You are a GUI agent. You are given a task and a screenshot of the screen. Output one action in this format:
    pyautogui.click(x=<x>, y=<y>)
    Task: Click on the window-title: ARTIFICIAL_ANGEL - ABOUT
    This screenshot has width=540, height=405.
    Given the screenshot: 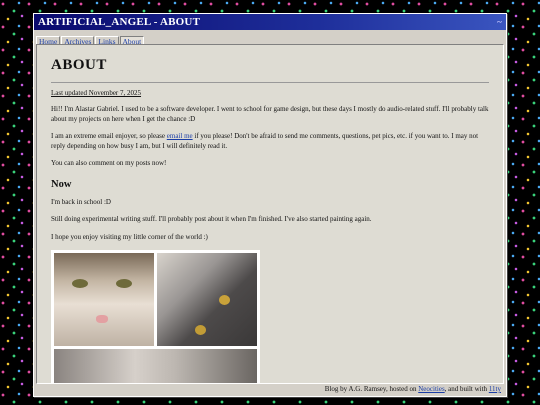 What is the action you would take?
    pyautogui.click(x=119, y=22)
    